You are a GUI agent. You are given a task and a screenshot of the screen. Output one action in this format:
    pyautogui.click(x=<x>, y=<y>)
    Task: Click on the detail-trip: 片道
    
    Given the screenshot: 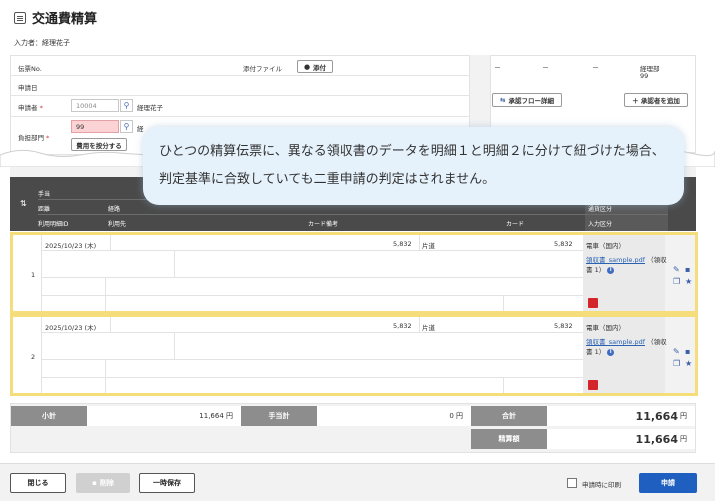 What is the action you would take?
    pyautogui.click(x=428, y=328)
    